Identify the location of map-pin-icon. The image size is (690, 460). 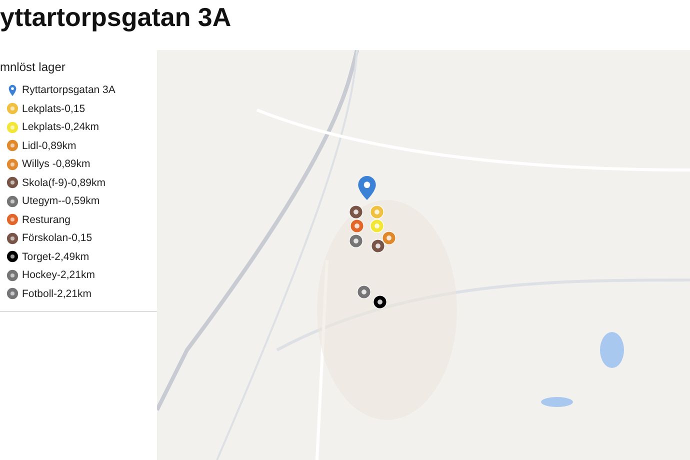
(367, 188).